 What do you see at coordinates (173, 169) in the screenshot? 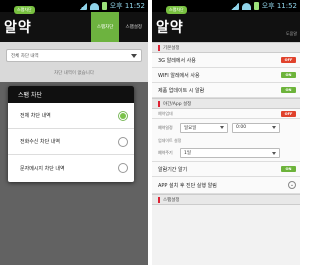
I see `setting-label: 알람기간 알기` at bounding box center [173, 169].